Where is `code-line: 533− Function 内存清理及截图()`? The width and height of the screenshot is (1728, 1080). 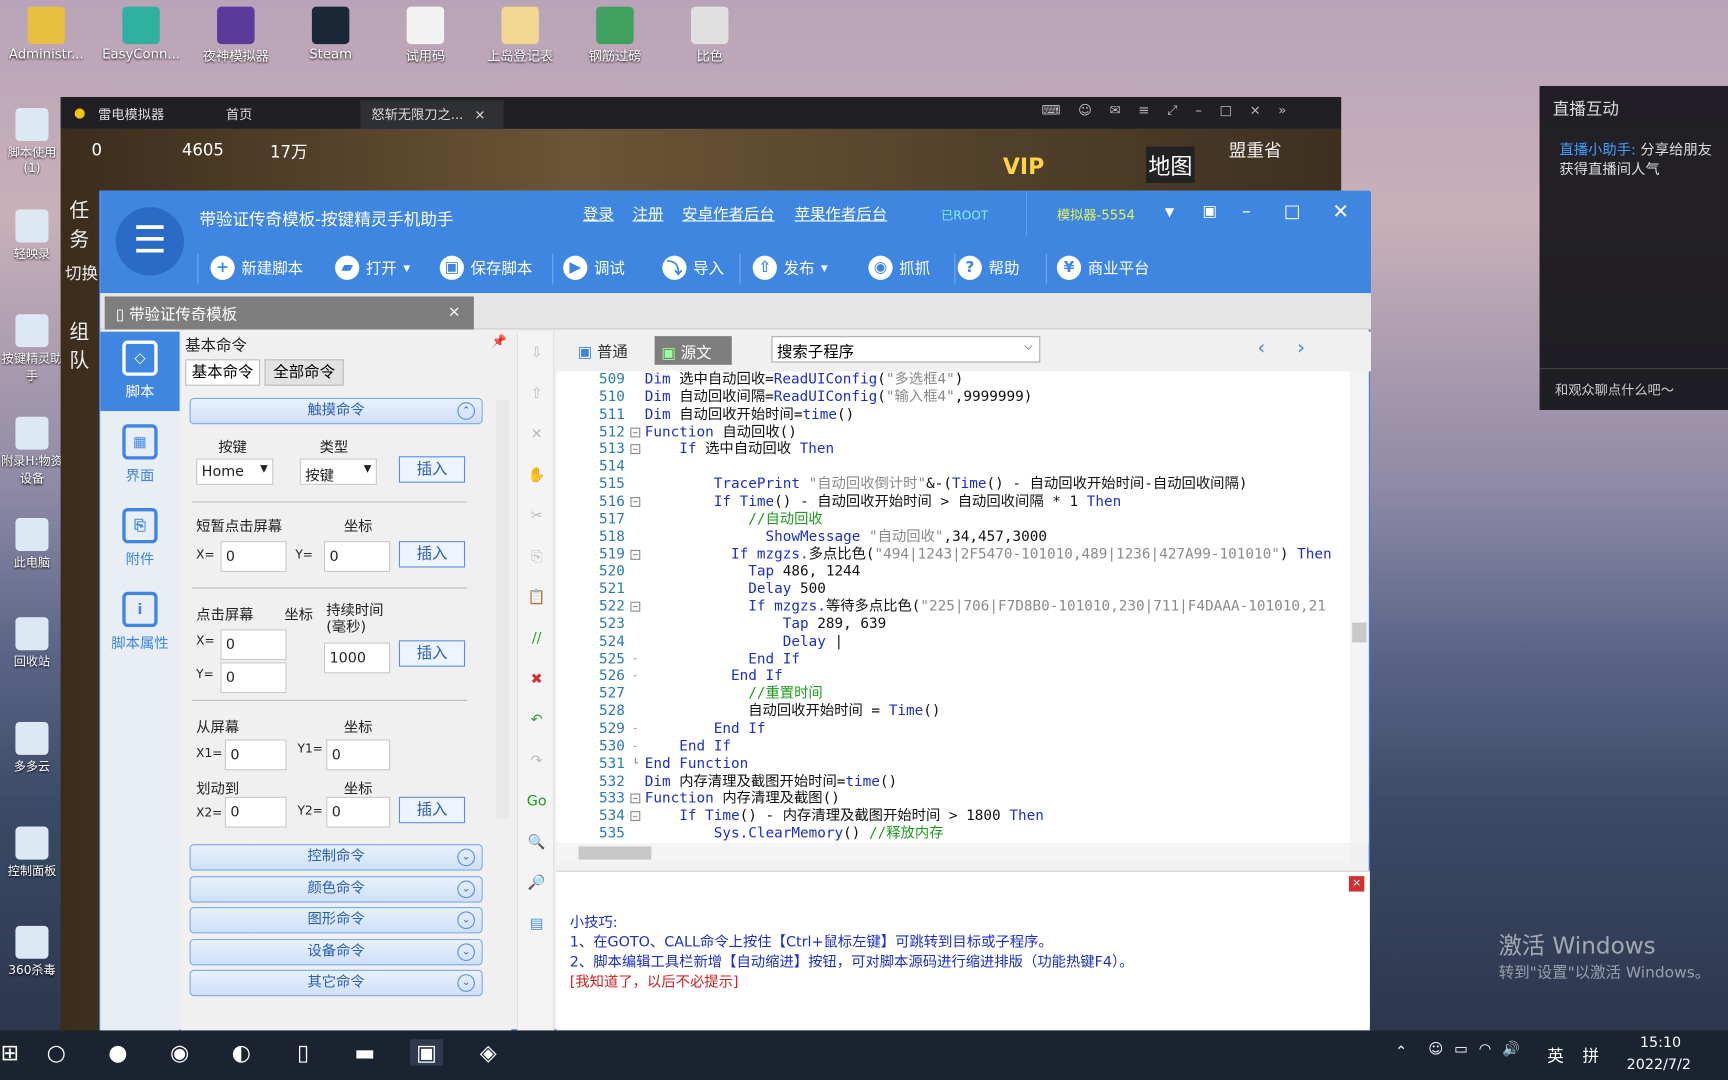 code-line: 533− Function 内存清理及截图() is located at coordinates (953, 800).